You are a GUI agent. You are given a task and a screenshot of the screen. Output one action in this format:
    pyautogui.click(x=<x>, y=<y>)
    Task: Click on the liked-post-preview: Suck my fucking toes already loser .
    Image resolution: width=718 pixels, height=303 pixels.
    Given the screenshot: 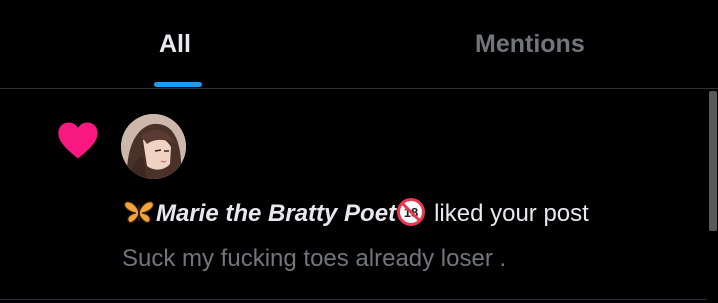 What is the action you would take?
    pyautogui.click(x=314, y=258)
    